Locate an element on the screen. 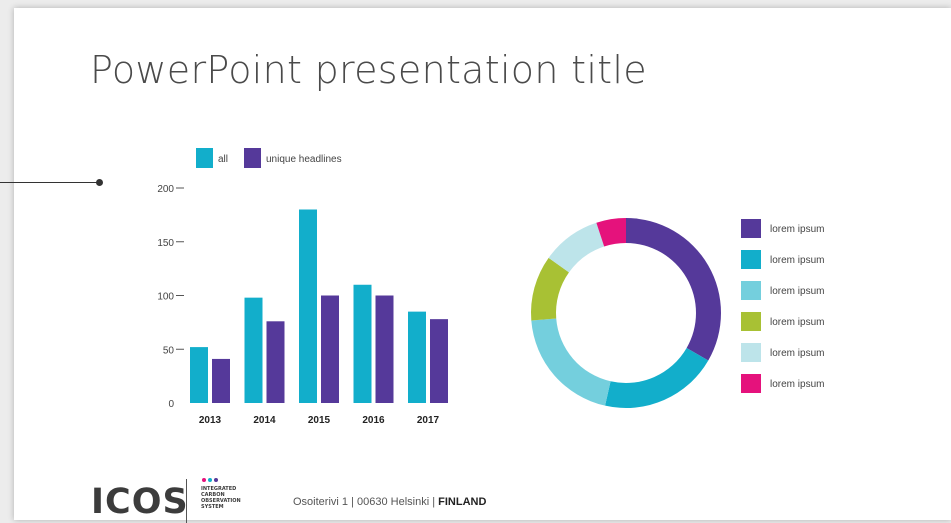 This screenshot has height=523, width=951. footer-address: Osoiterivi 1 | 00630 Helsinki | FINLAND is located at coordinates (389, 502).